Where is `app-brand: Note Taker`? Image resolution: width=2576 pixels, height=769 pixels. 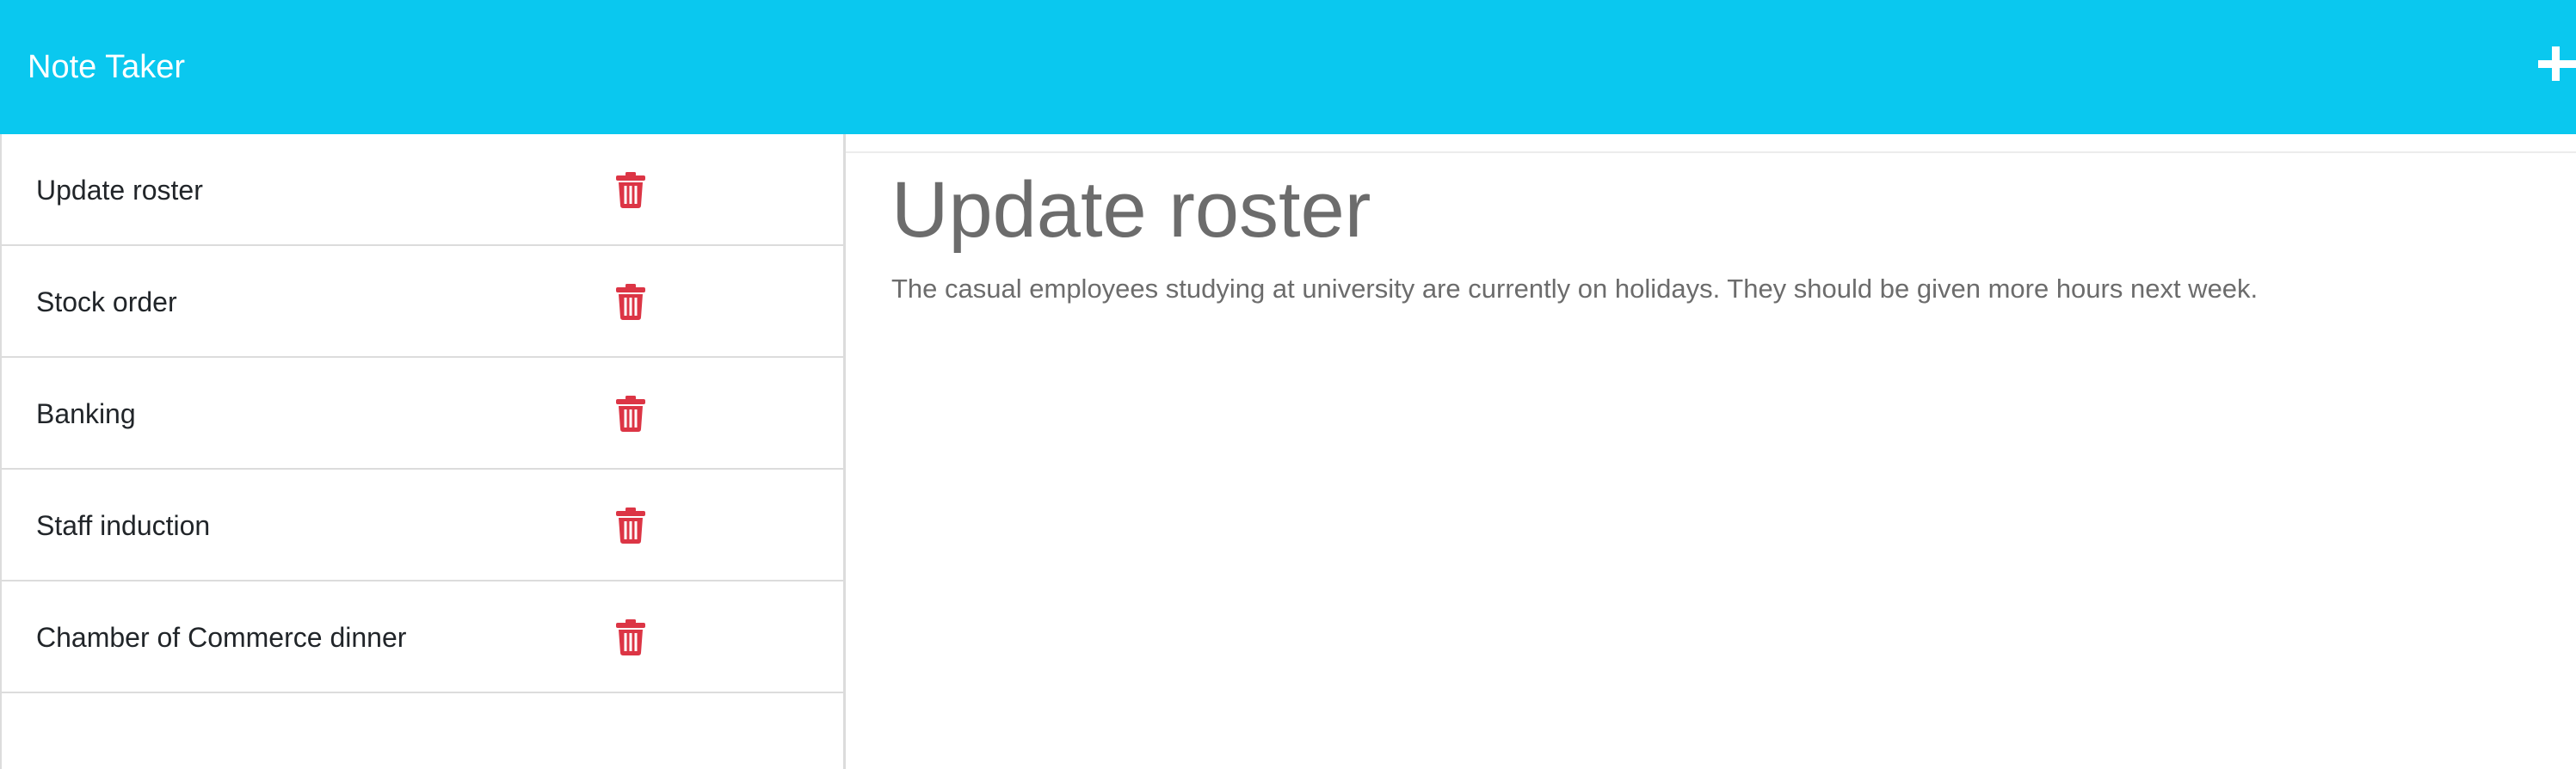
app-brand: Note Taker is located at coordinates (106, 67).